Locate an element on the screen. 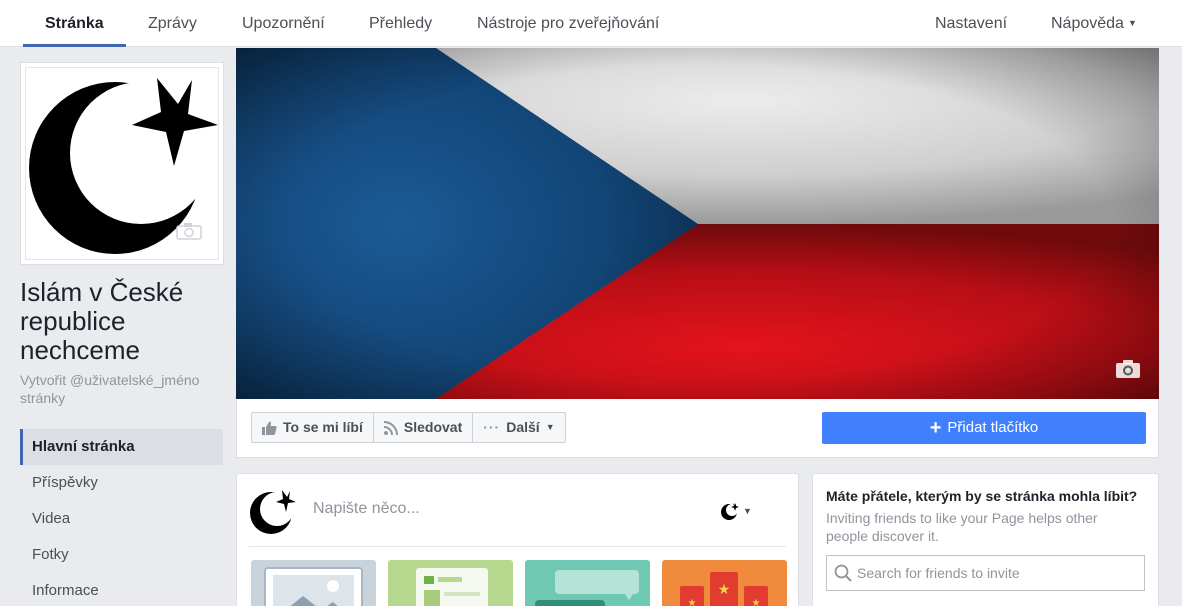  sidebar-item-home: Hlavní stránka is located at coordinates (121, 447).